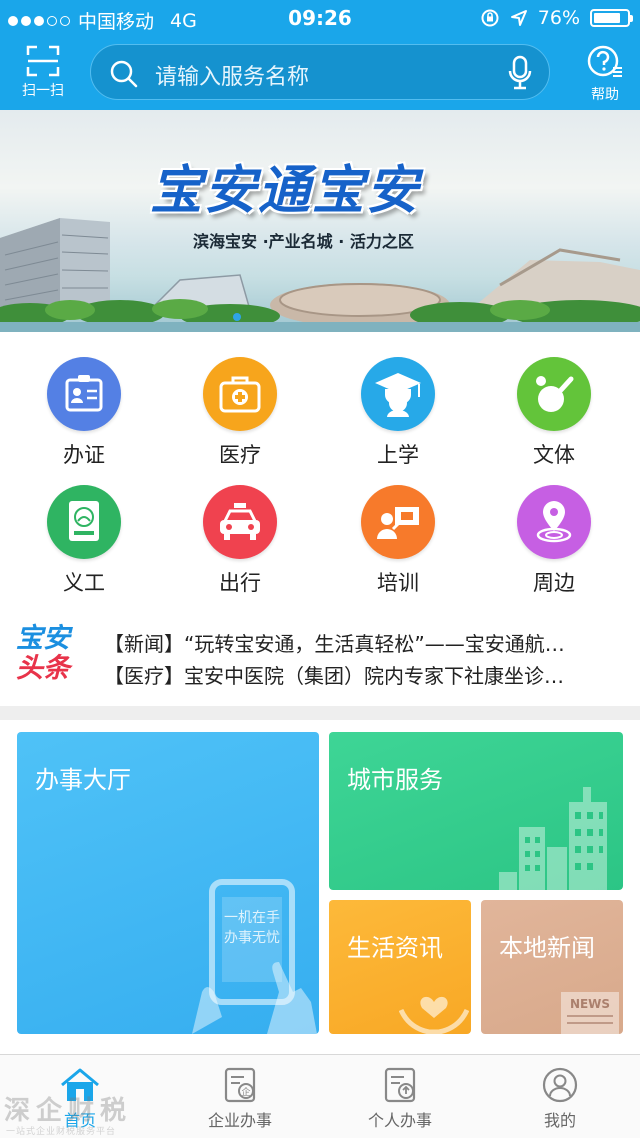 This screenshot has height=1138, width=640. What do you see at coordinates (560, 1085) in the screenshot?
I see `user-icon` at bounding box center [560, 1085].